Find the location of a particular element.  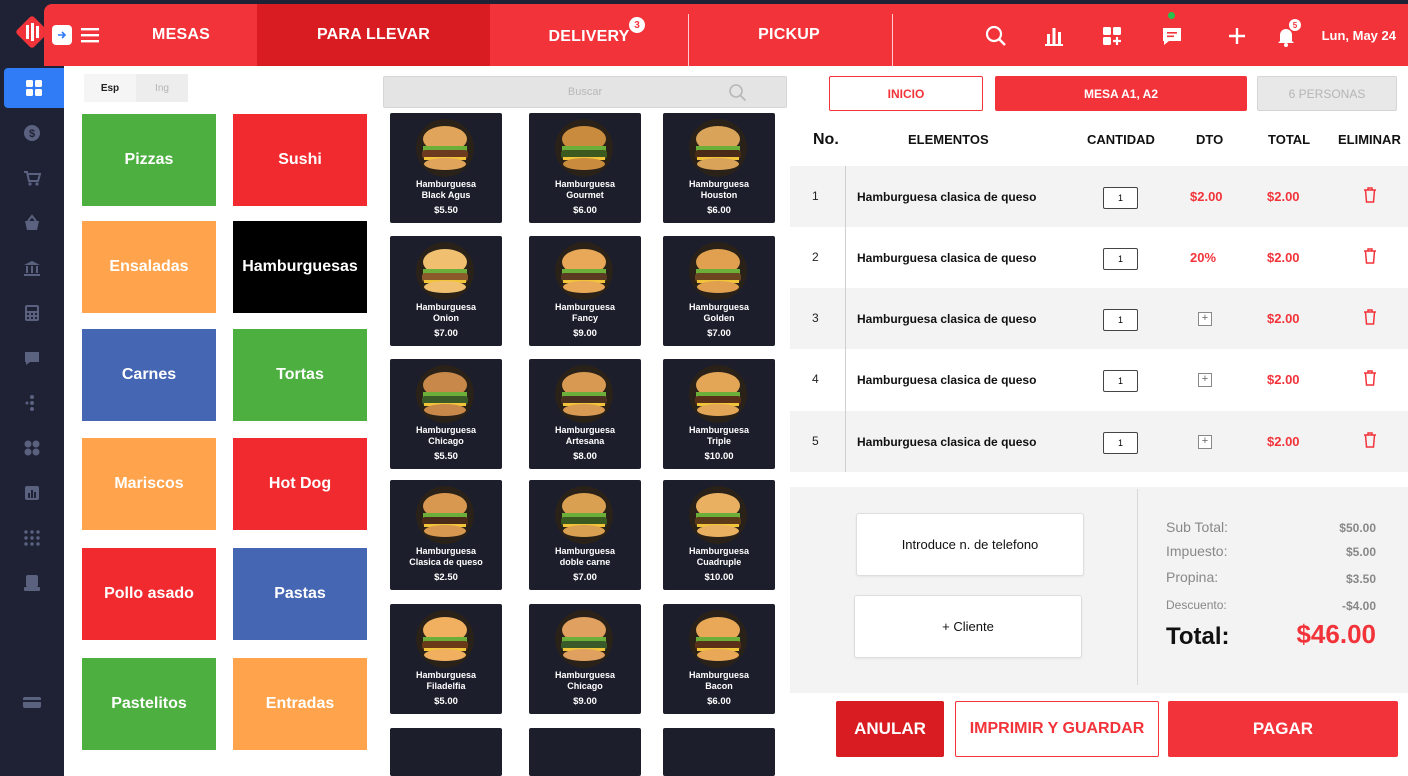

add-widget-icon is located at coordinates (1112, 36).